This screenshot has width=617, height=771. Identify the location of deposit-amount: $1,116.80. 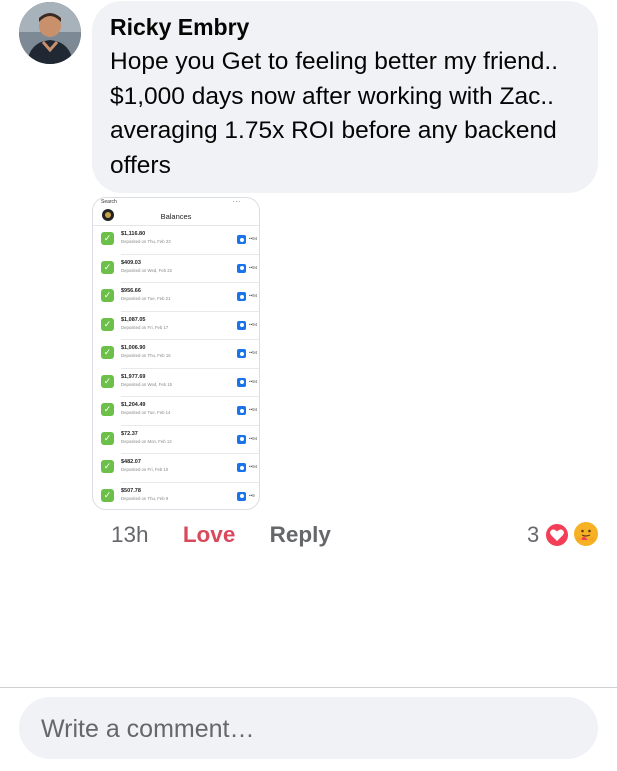
(133, 234).